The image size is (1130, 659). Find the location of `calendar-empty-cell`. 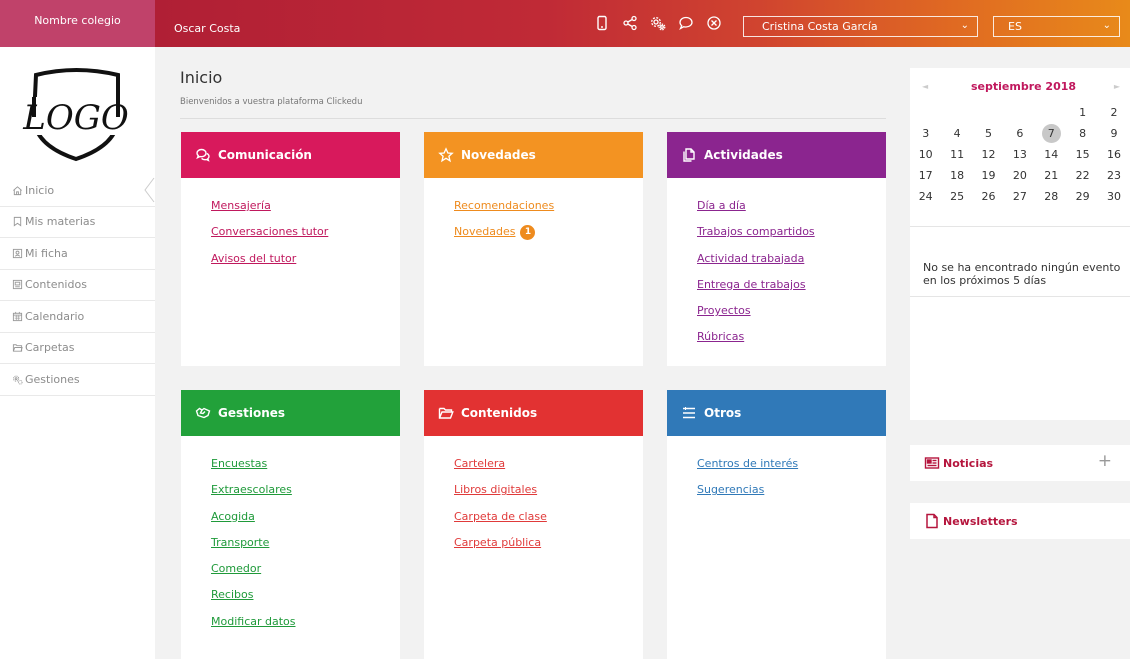

calendar-empty-cell is located at coordinates (956, 112).